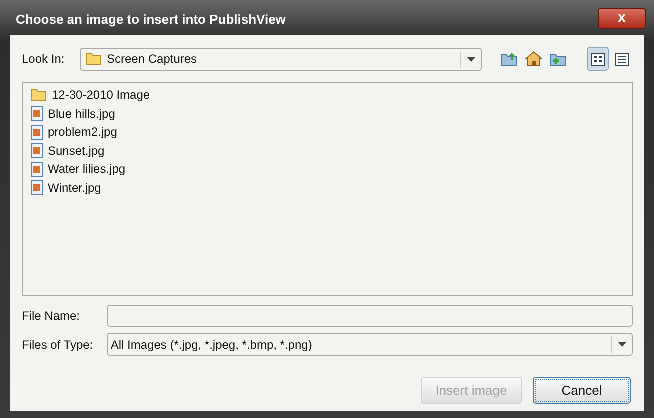  Describe the element at coordinates (622, 18) in the screenshot. I see `close-button: x` at that location.